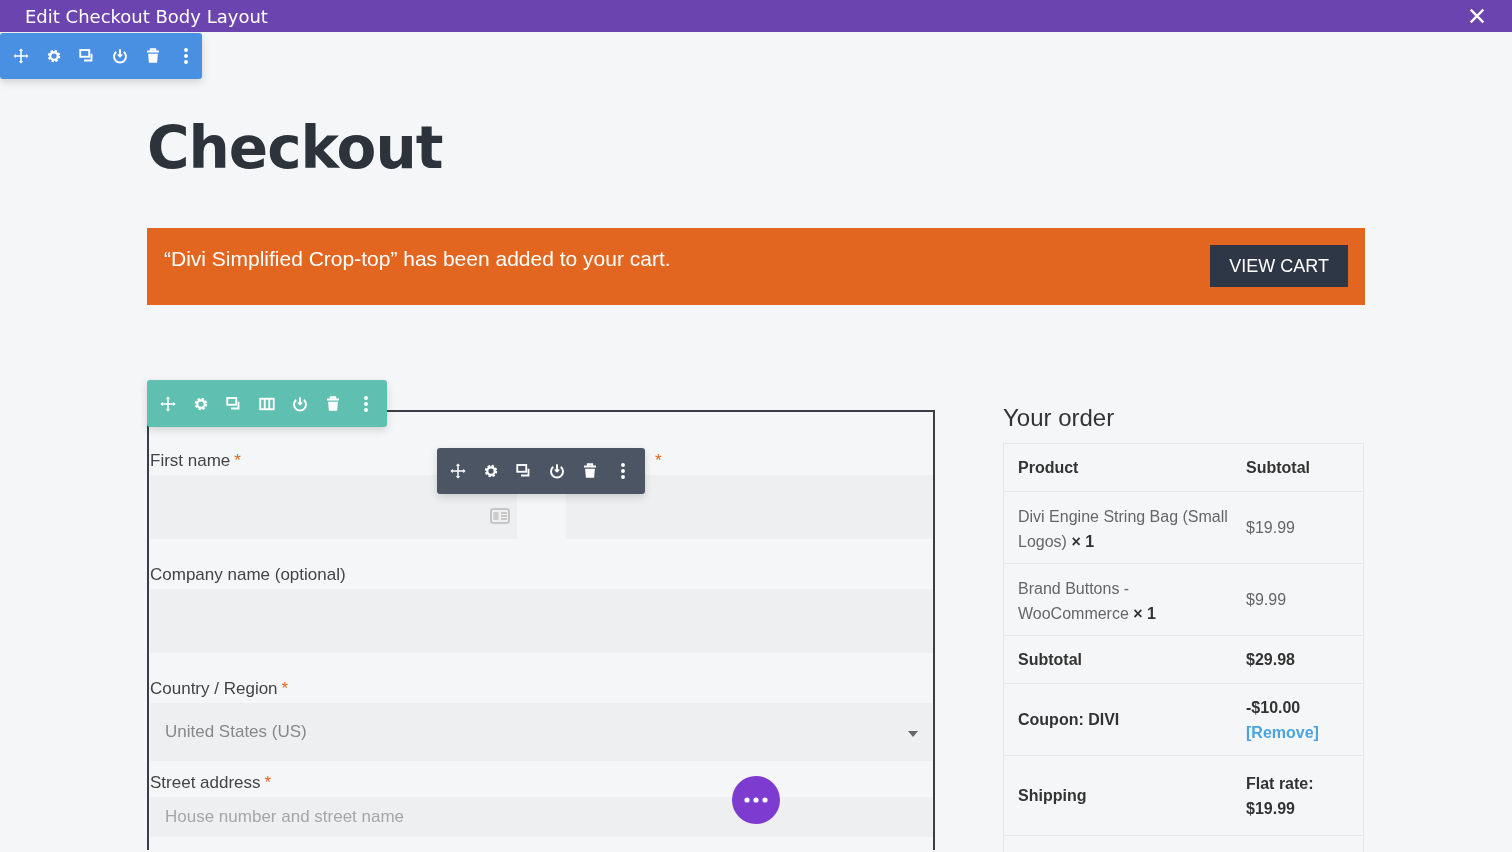 This screenshot has width=1512, height=852. Describe the element at coordinates (146, 16) in the screenshot. I see `window-title: Edit Checkout Body Layout` at that location.